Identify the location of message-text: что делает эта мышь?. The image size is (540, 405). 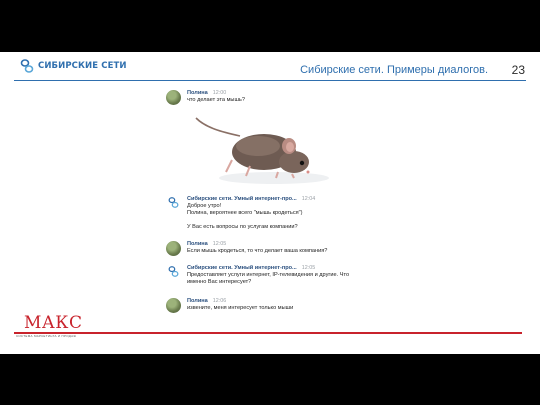
(216, 100).